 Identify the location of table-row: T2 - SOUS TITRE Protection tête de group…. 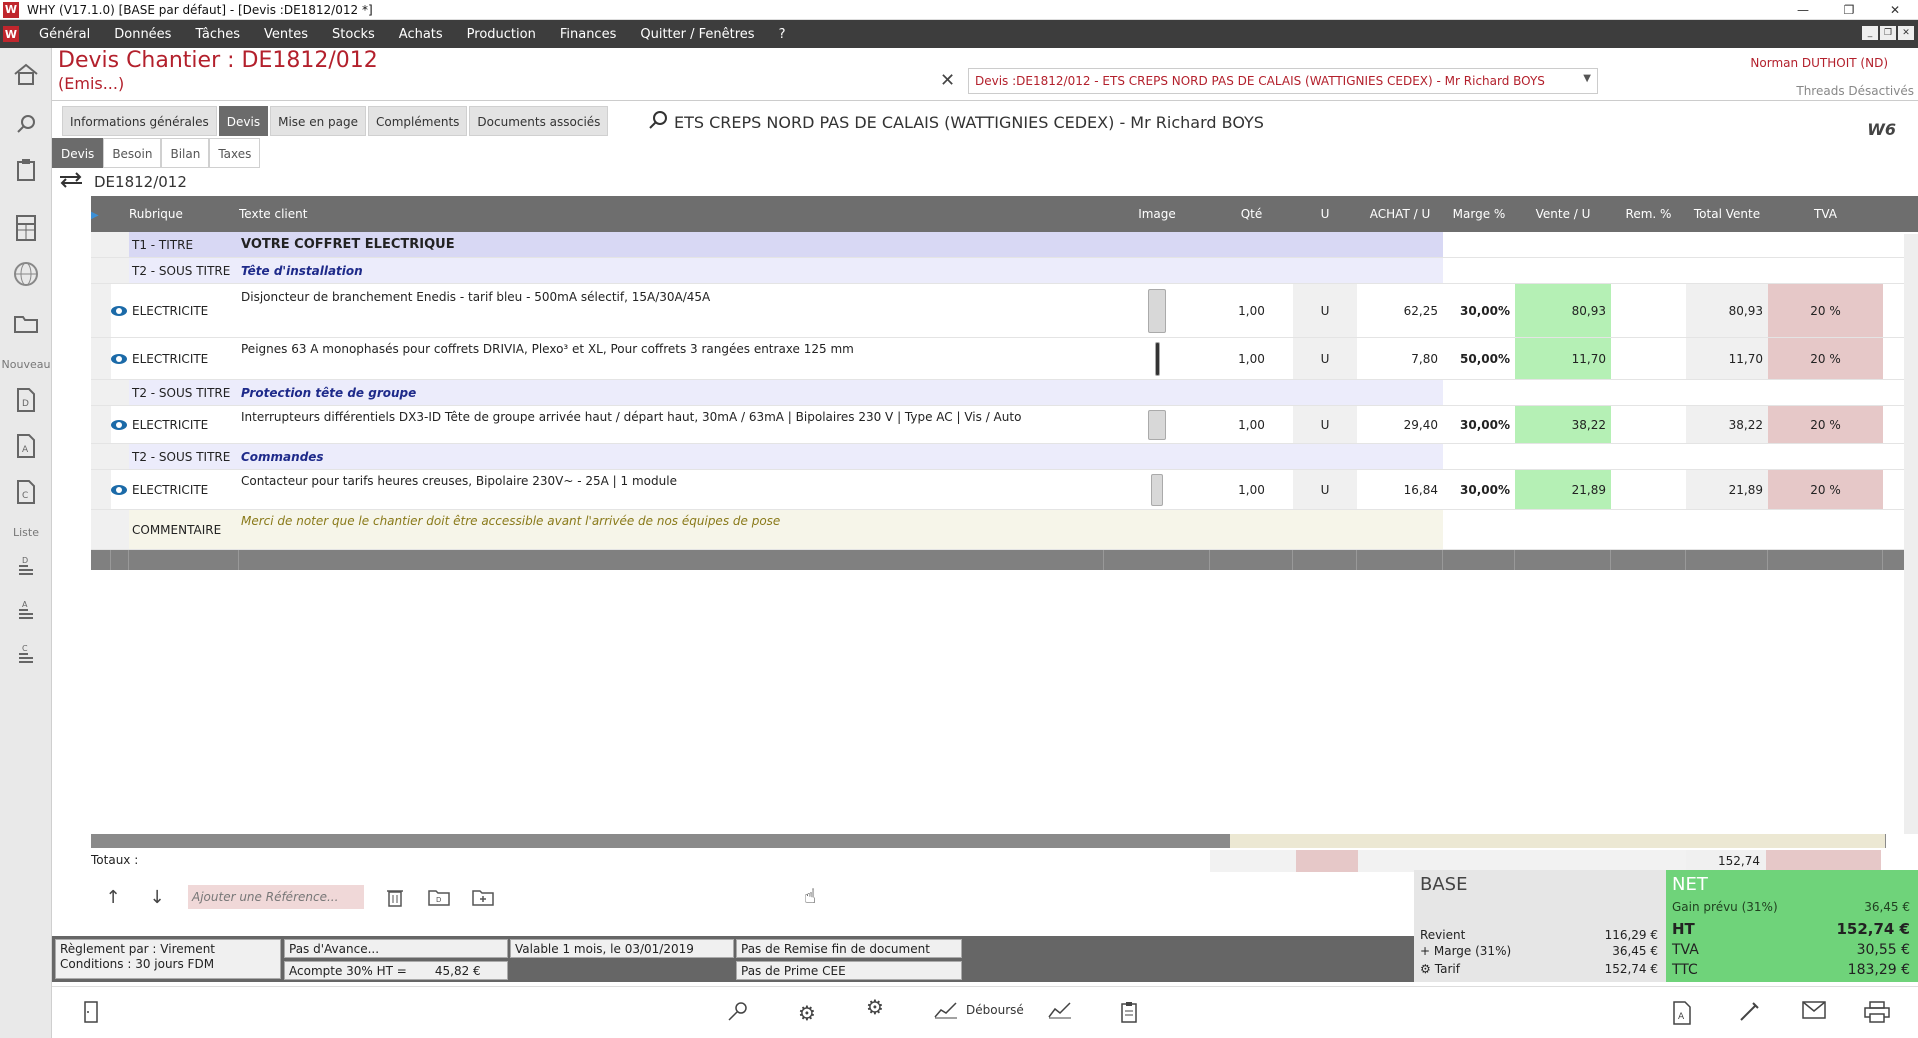
(1004, 393).